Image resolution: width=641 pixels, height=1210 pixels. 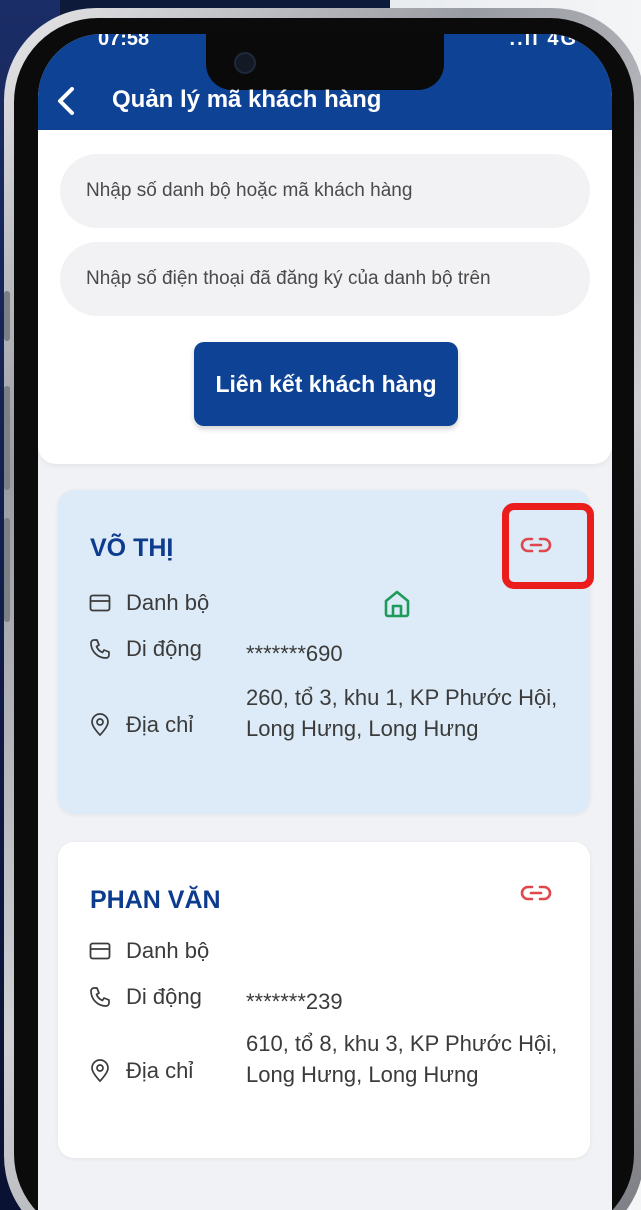 What do you see at coordinates (245, 63) in the screenshot?
I see `front-camera` at bounding box center [245, 63].